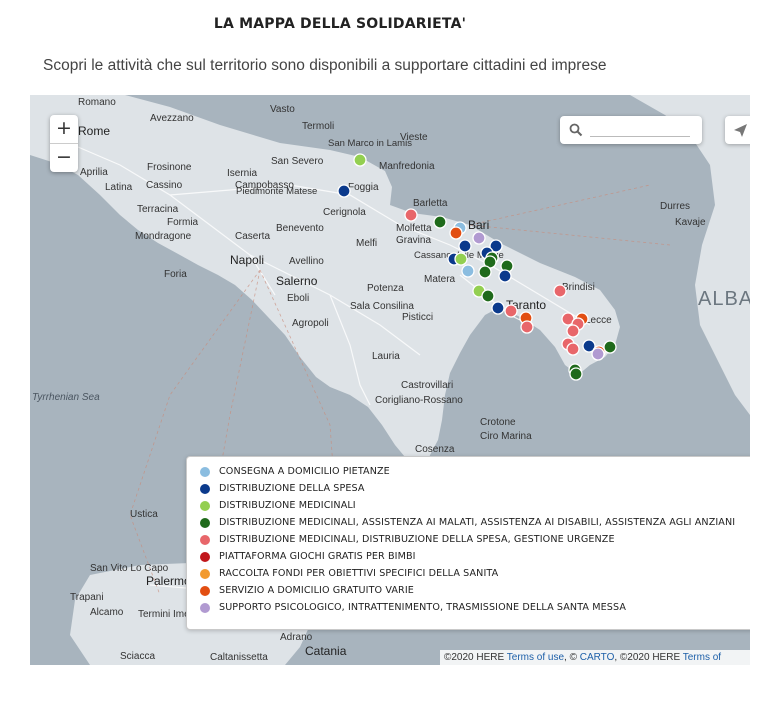 This screenshot has width=776, height=703. I want to click on carto-link: CARTO, so click(597, 657).